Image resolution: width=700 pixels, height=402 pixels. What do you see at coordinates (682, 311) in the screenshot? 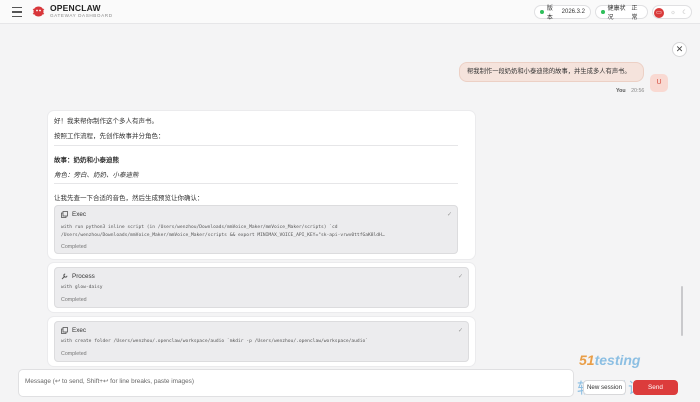
I see `scrollbar-thumb` at bounding box center [682, 311].